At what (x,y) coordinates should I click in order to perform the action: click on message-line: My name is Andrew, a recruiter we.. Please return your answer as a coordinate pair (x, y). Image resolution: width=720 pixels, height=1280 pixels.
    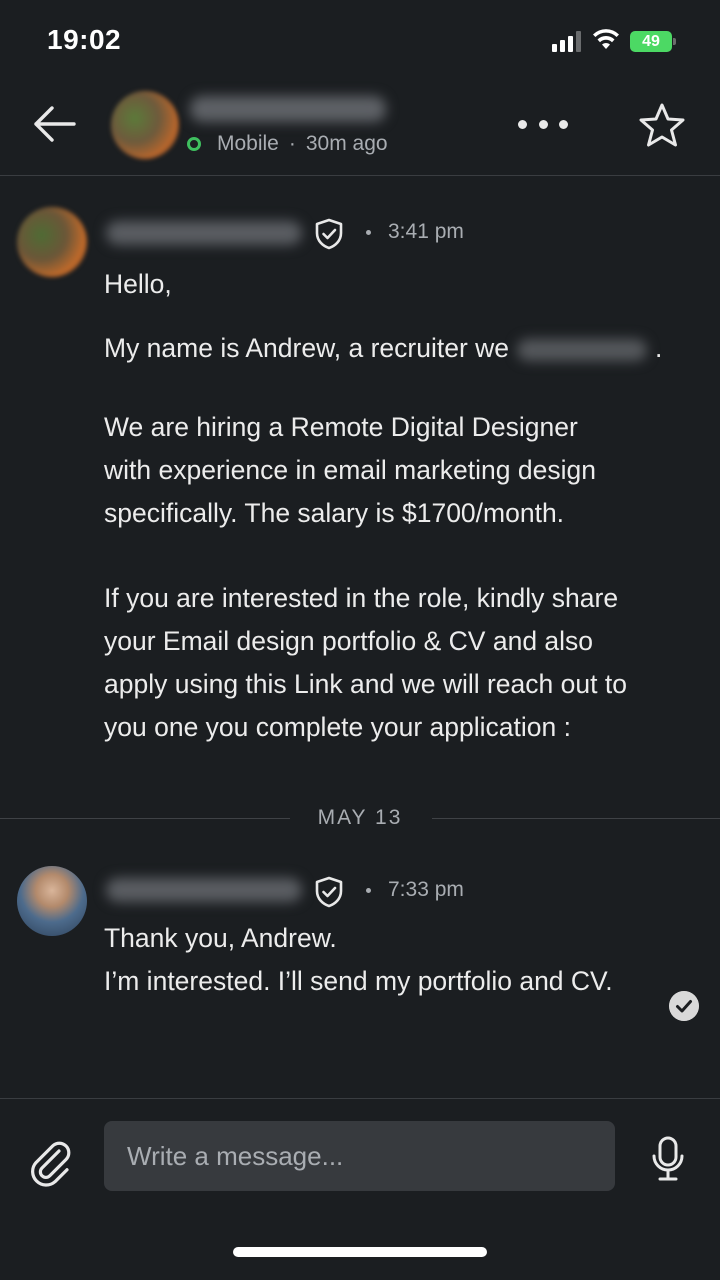
    Looking at the image, I should click on (383, 348).